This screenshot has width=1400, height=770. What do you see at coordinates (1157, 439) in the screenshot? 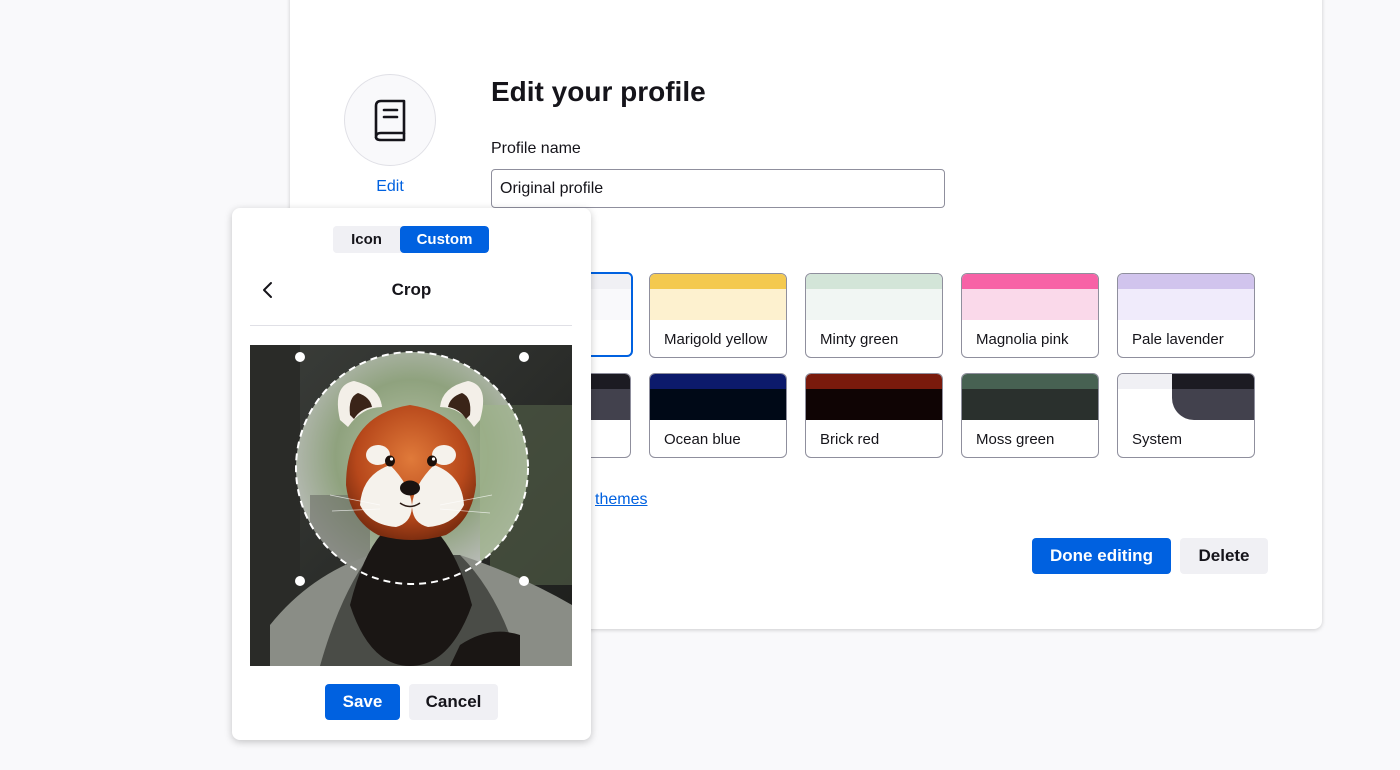
I see `theme-label: System` at bounding box center [1157, 439].